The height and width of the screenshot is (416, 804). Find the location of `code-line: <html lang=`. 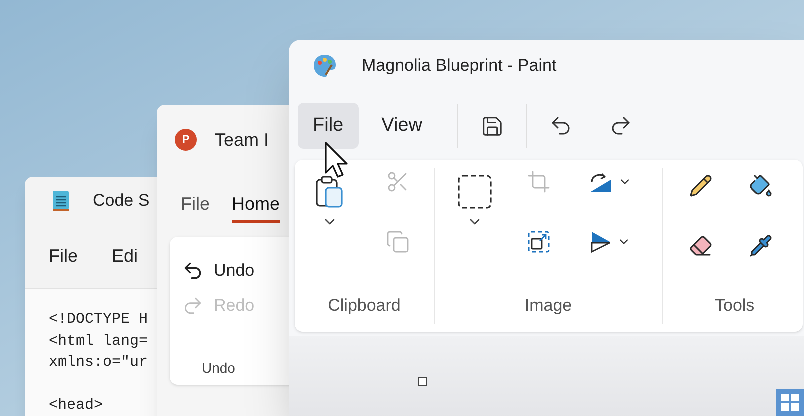

code-line: <html lang= is located at coordinates (99, 342).